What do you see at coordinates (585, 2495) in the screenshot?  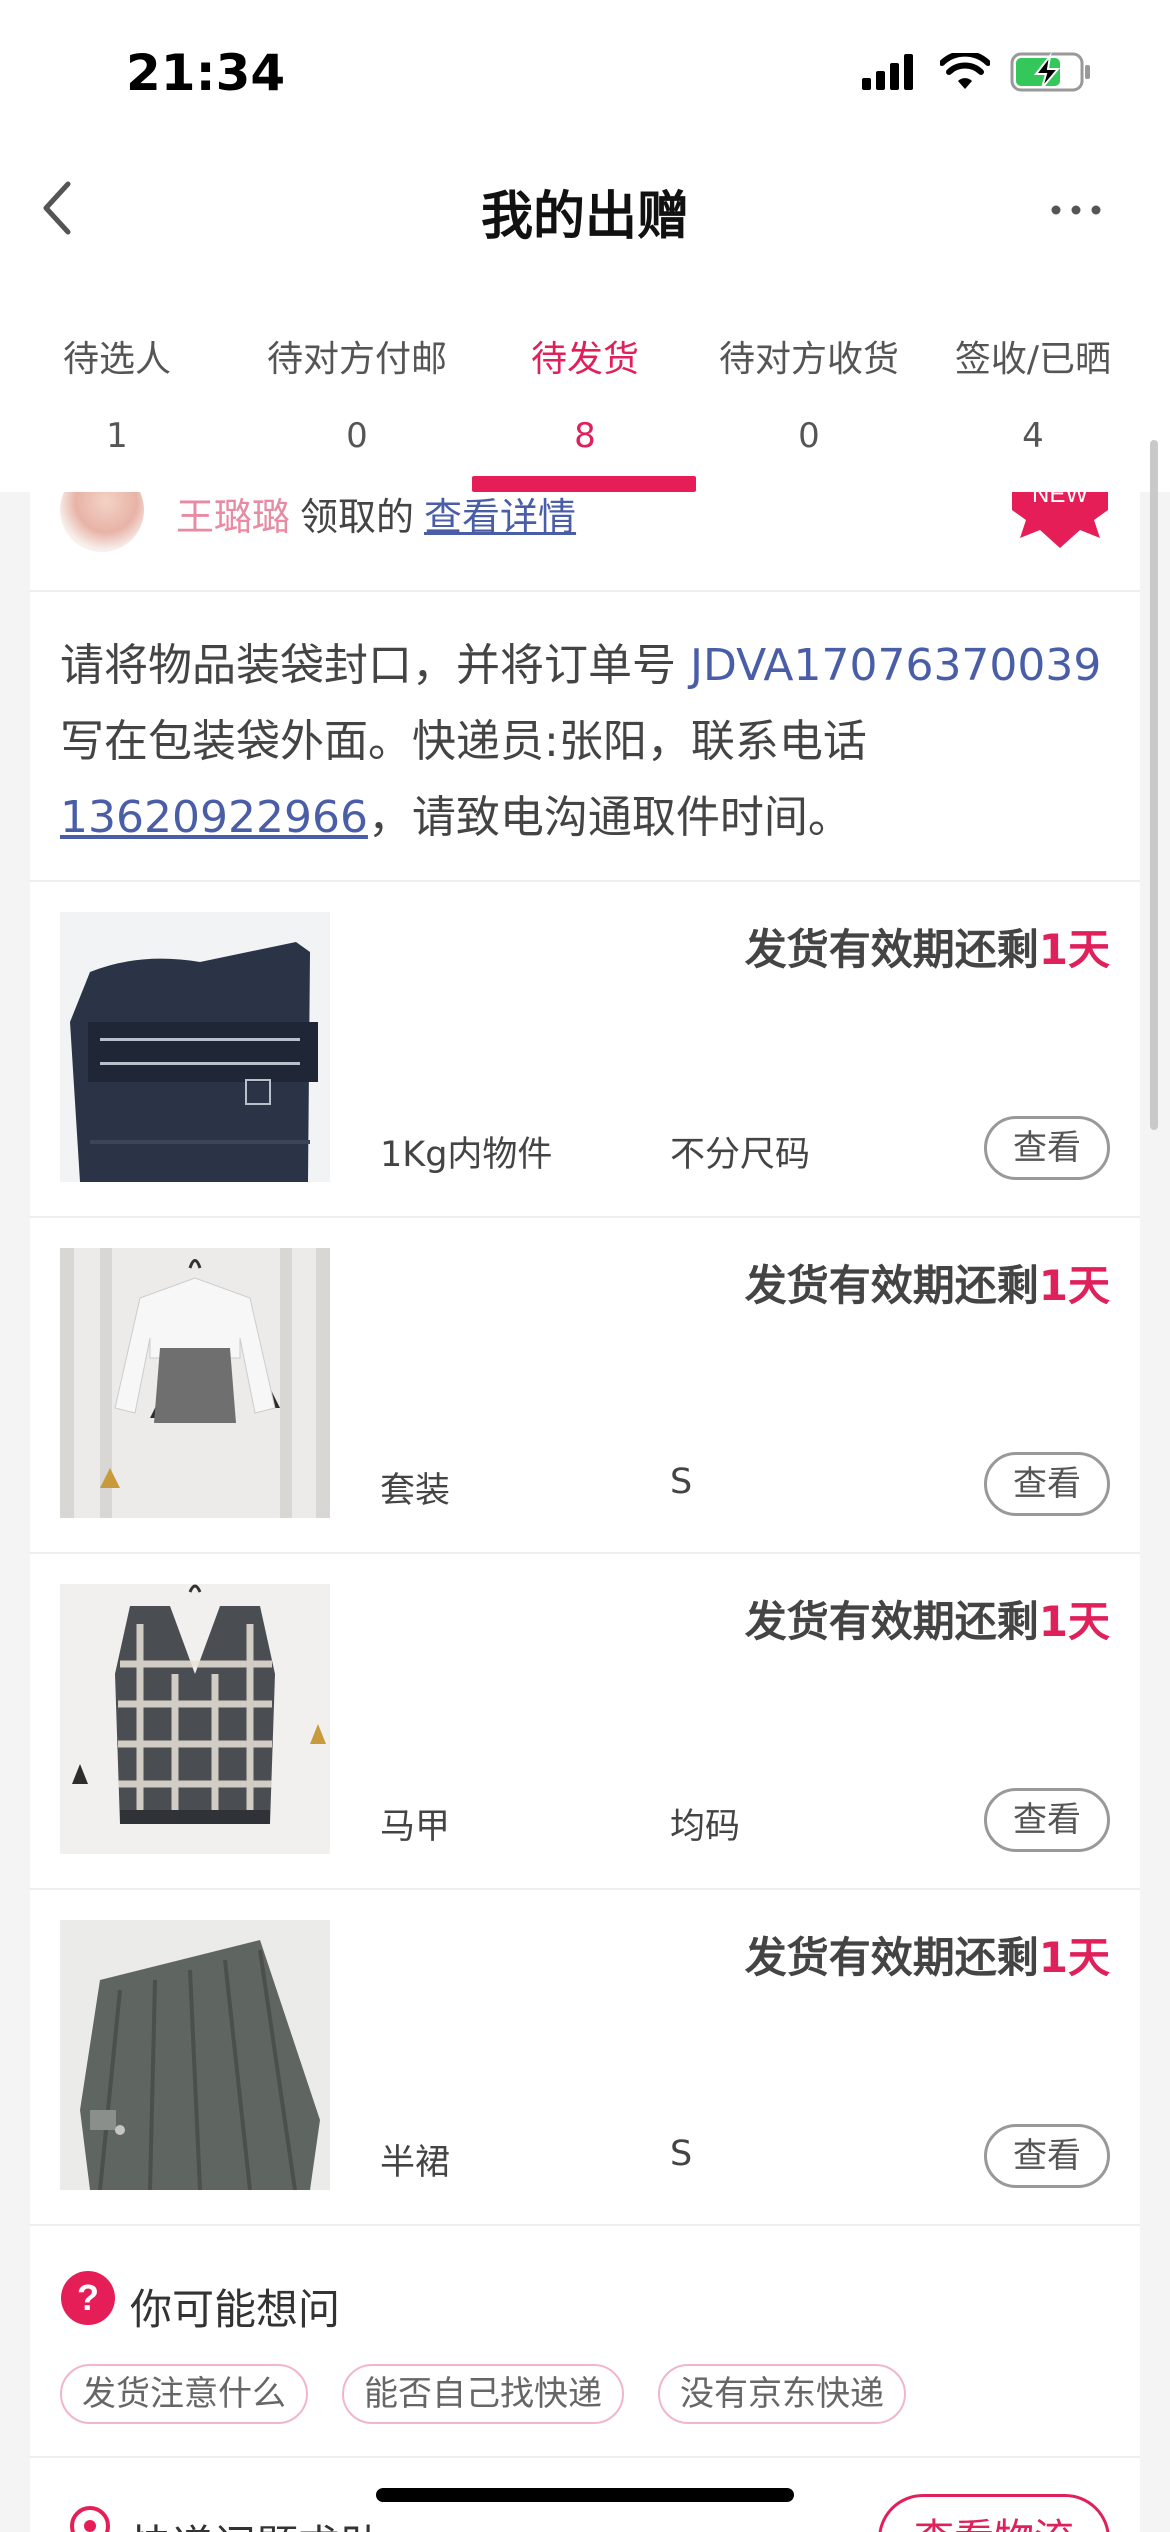 I see `home-indicator` at bounding box center [585, 2495].